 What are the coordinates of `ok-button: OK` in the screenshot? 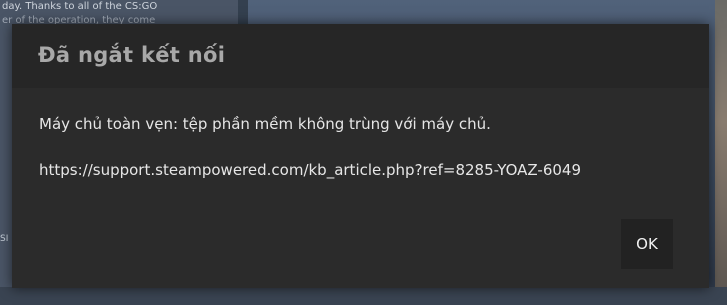 It's located at (647, 244).